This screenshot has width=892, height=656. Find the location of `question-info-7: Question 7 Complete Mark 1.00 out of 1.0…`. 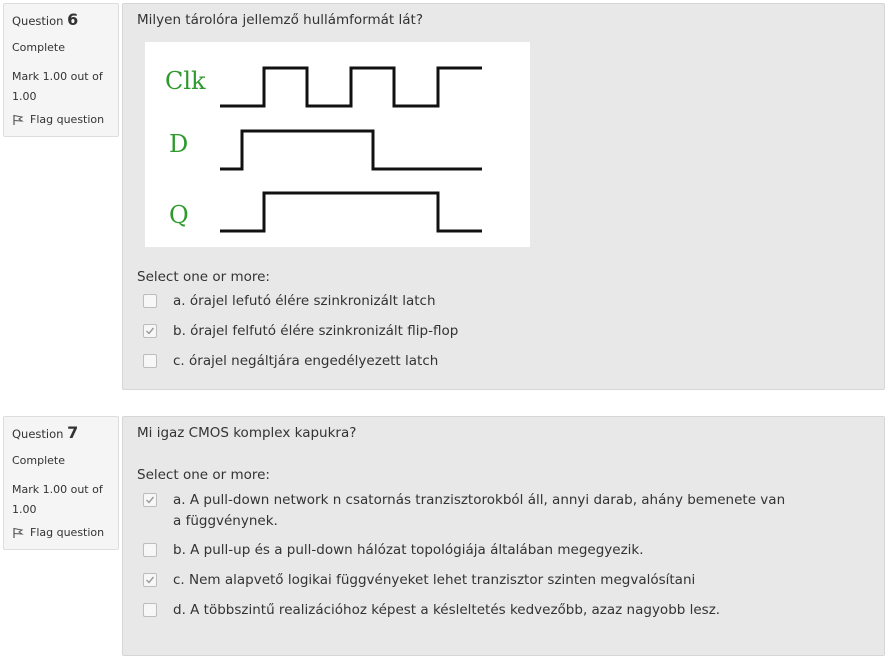

question-info-7: Question 7 Complete Mark 1.00 out of 1.0… is located at coordinates (61, 483).